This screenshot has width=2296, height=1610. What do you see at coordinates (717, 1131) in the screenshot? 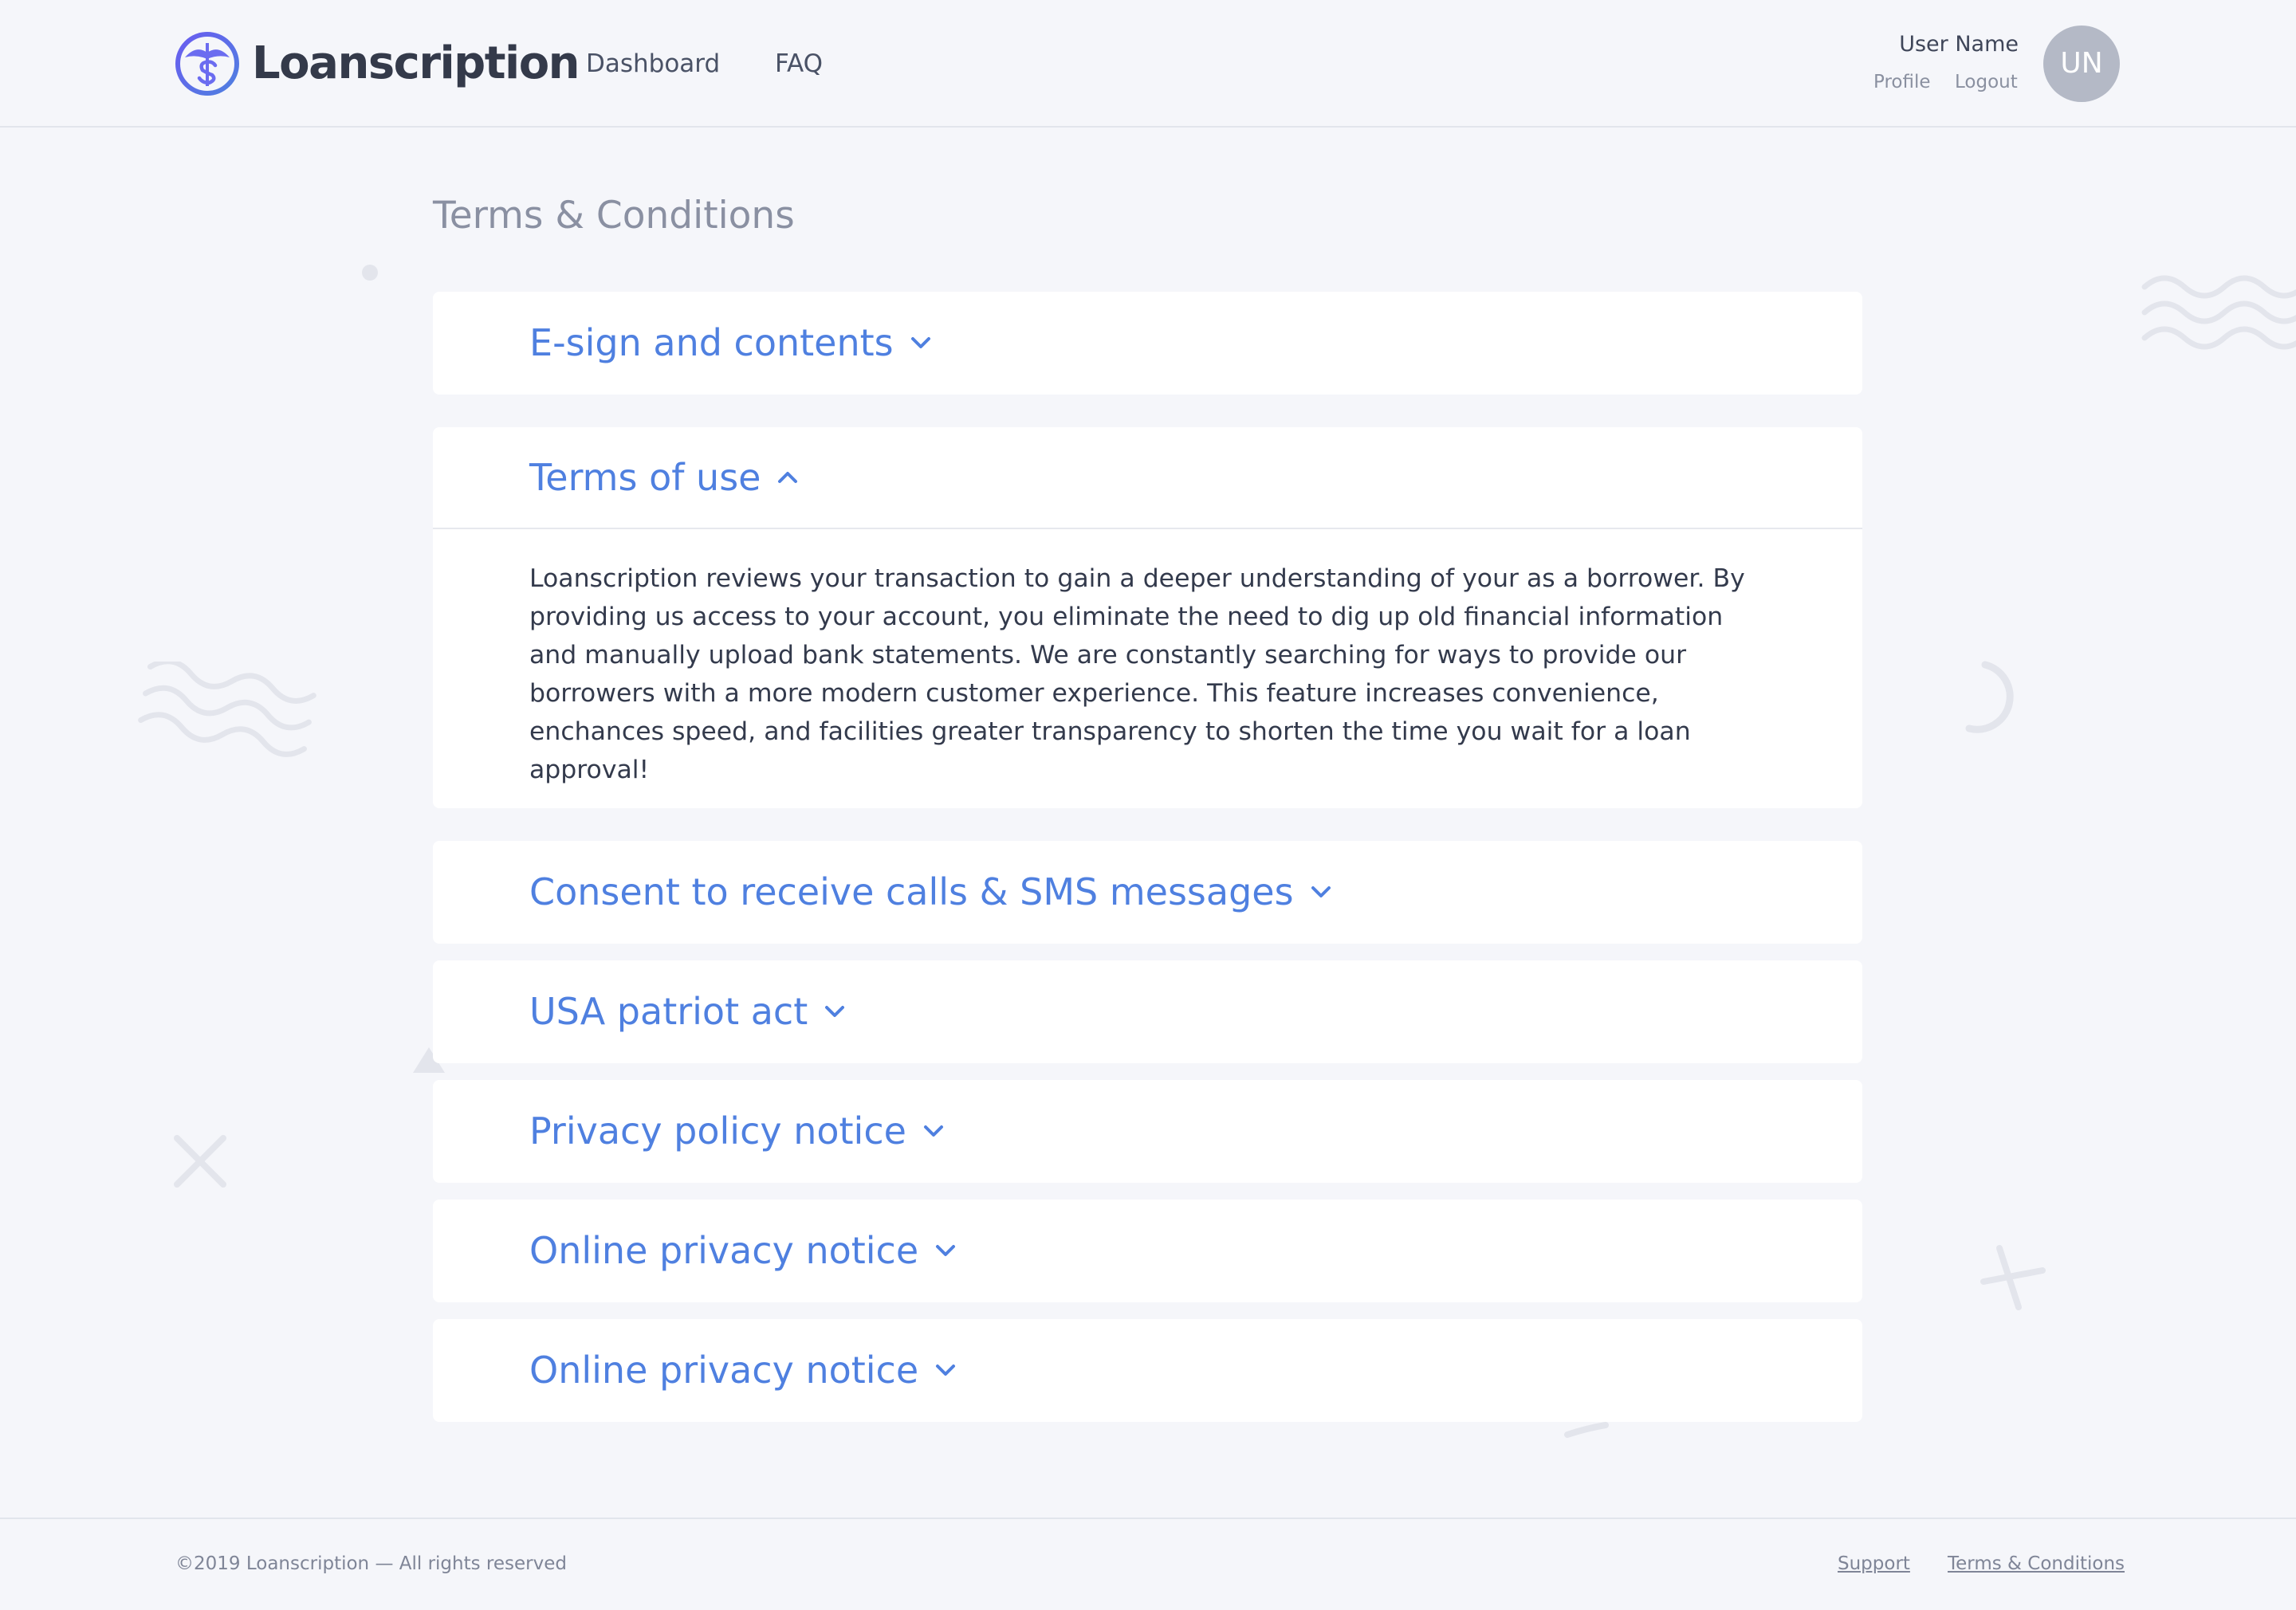
I see `accordion-title: Privacy policy notice` at bounding box center [717, 1131].